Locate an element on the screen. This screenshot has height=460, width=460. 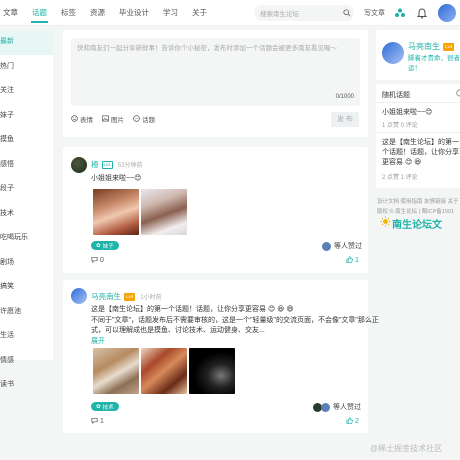
sidebar-item-reading: 读书 is located at coordinates (26, 385).